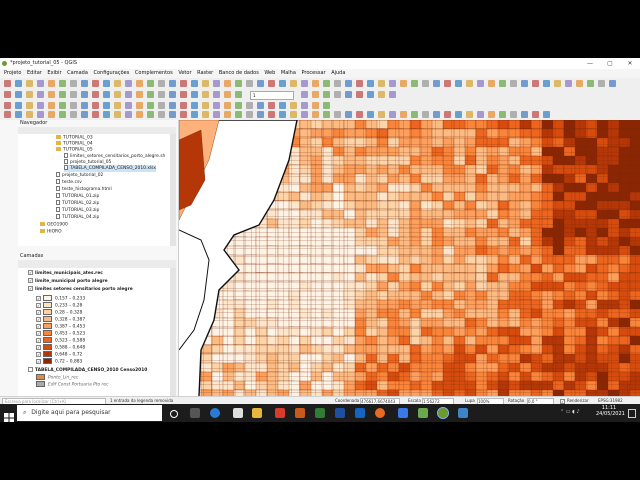 This screenshot has height=480, width=640. Describe the element at coordinates (30, 369) in the screenshot. I see `checkbox` at that location.